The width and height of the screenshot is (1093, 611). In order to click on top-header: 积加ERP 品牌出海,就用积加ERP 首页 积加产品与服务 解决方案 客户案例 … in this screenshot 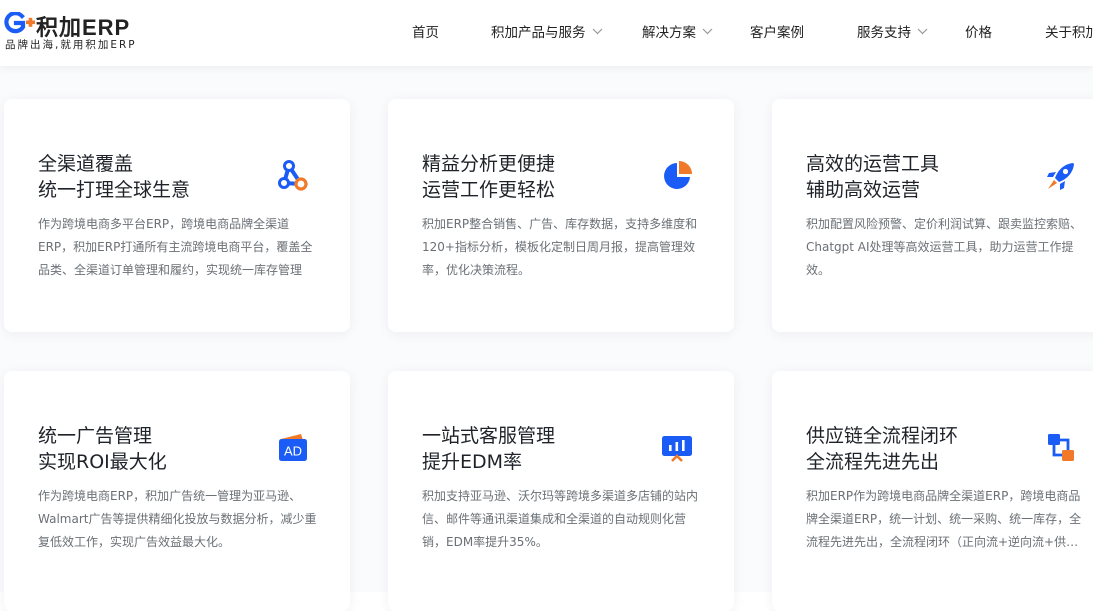, I will do `click(546, 33)`.